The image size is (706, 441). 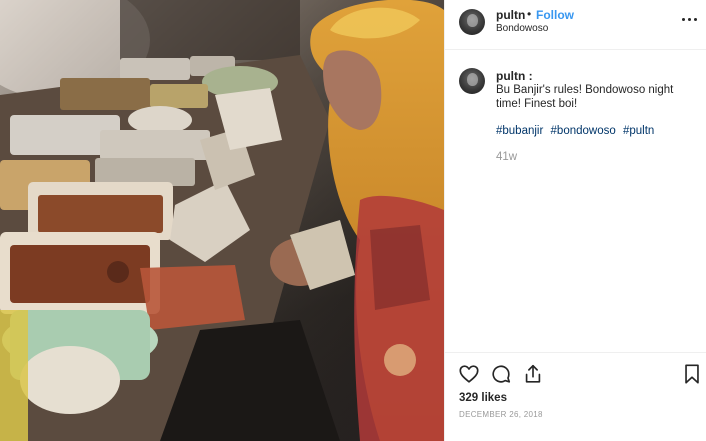 I want to click on post-header: pultn • Follow Bondowoso, so click(x=575, y=25).